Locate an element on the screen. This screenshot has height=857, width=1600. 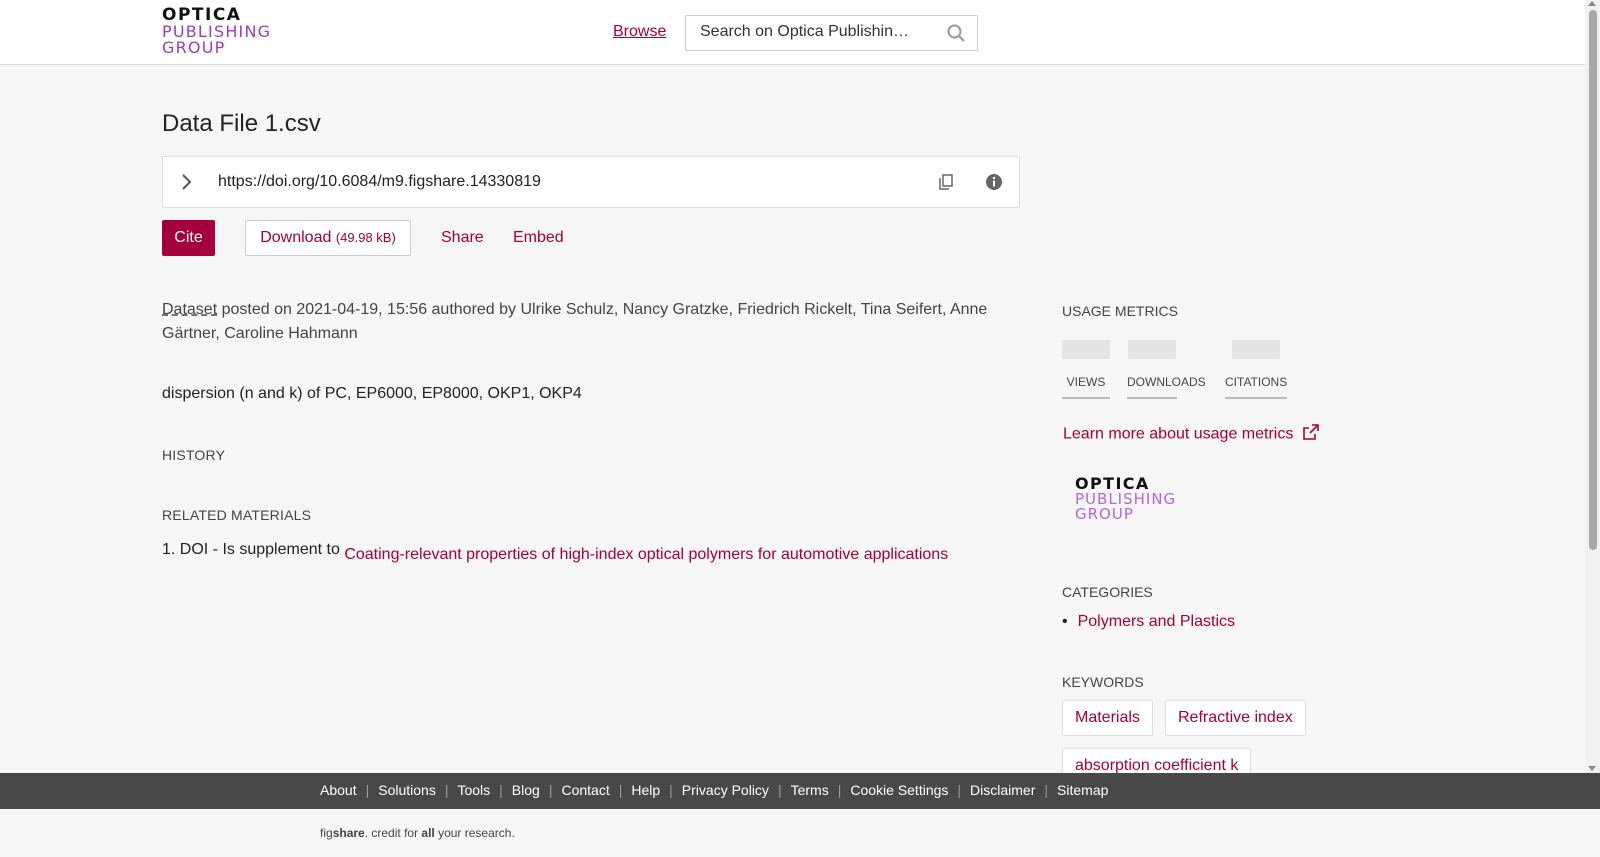
scrollbar is located at coordinates (1592, 386).